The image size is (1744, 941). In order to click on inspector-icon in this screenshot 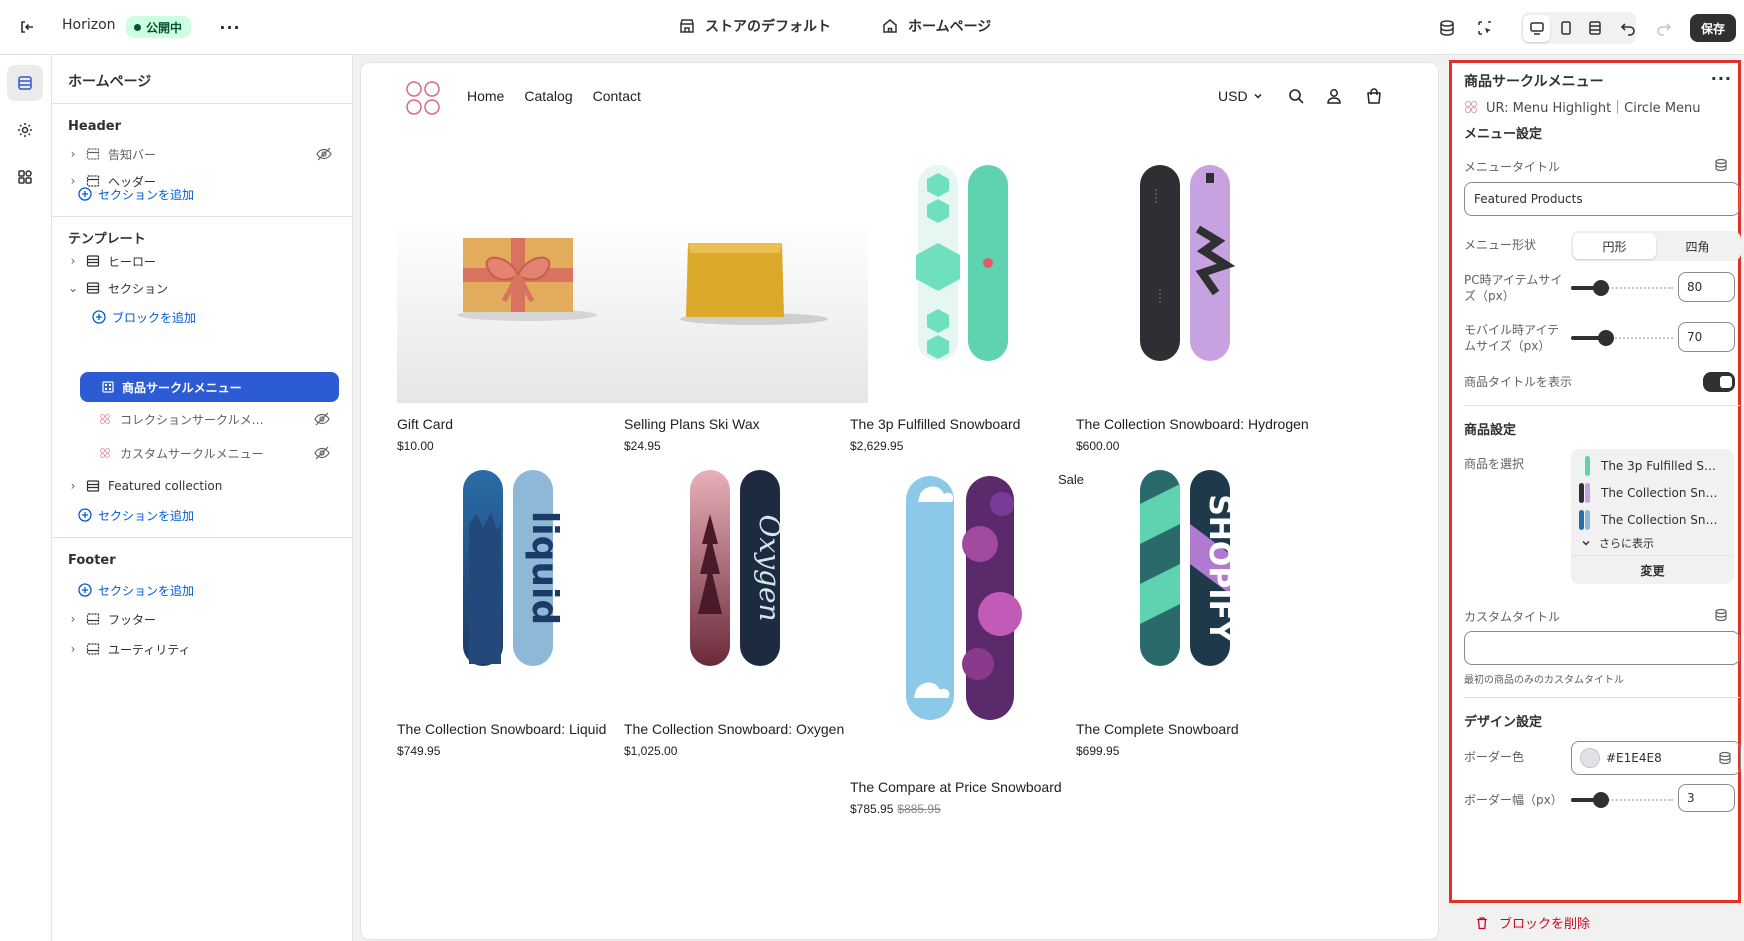, I will do `click(1485, 28)`.